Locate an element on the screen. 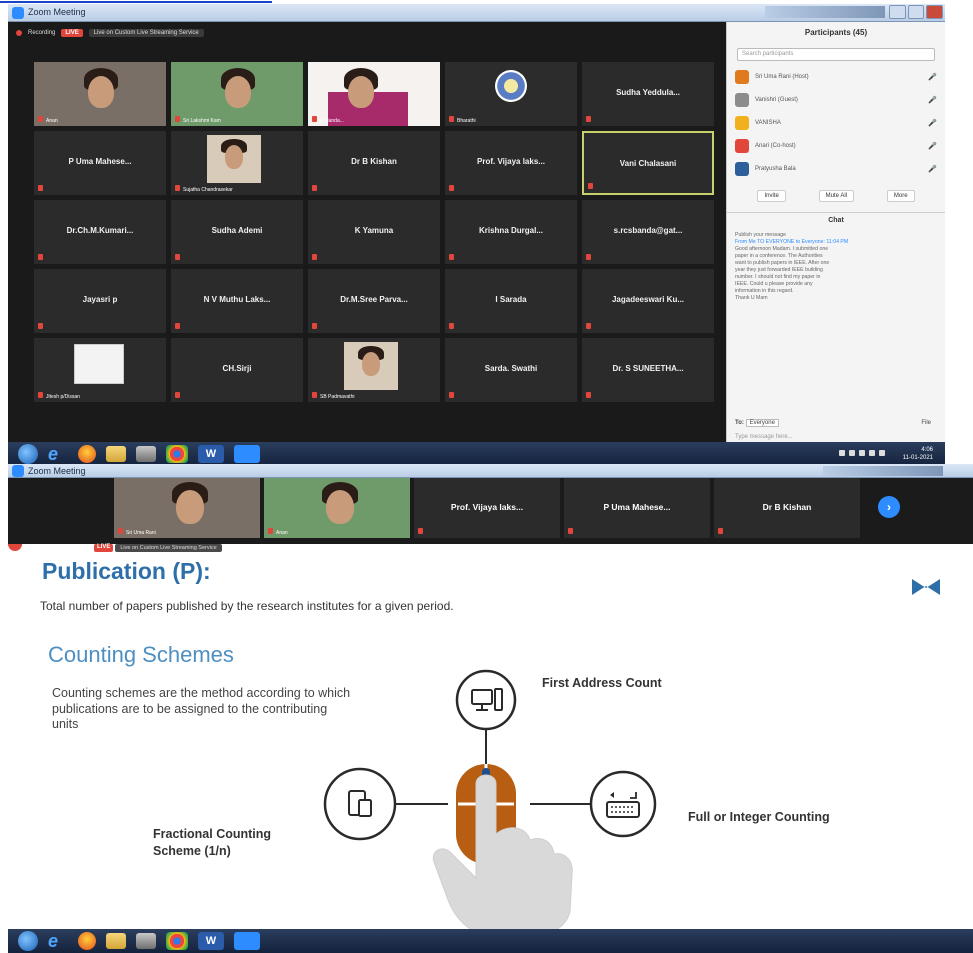  chat-file-button: File is located at coordinates (926, 423).